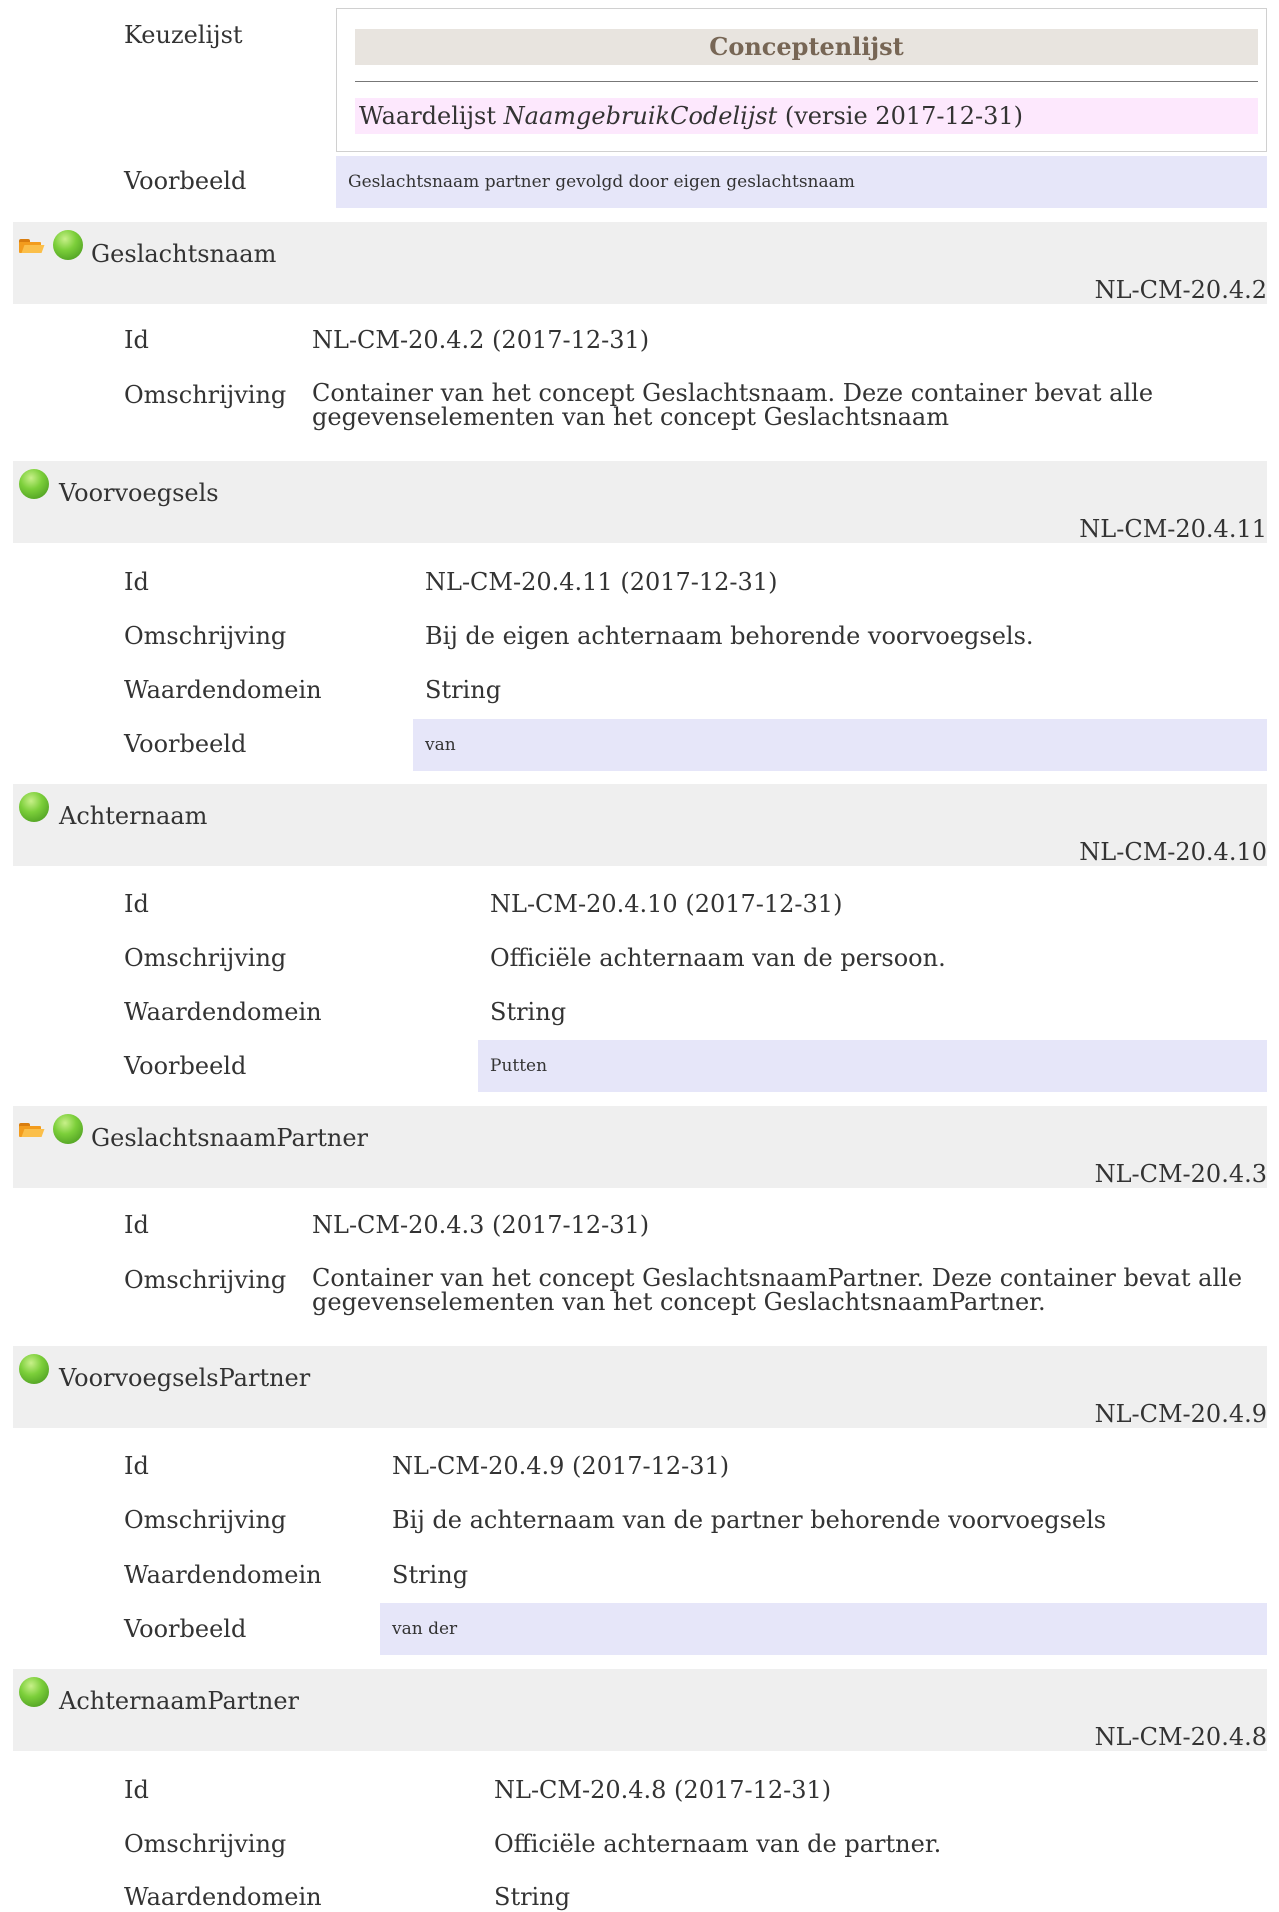 The height and width of the screenshot is (1912, 1279). Describe the element at coordinates (806, 81) in the screenshot. I see `divider` at that location.